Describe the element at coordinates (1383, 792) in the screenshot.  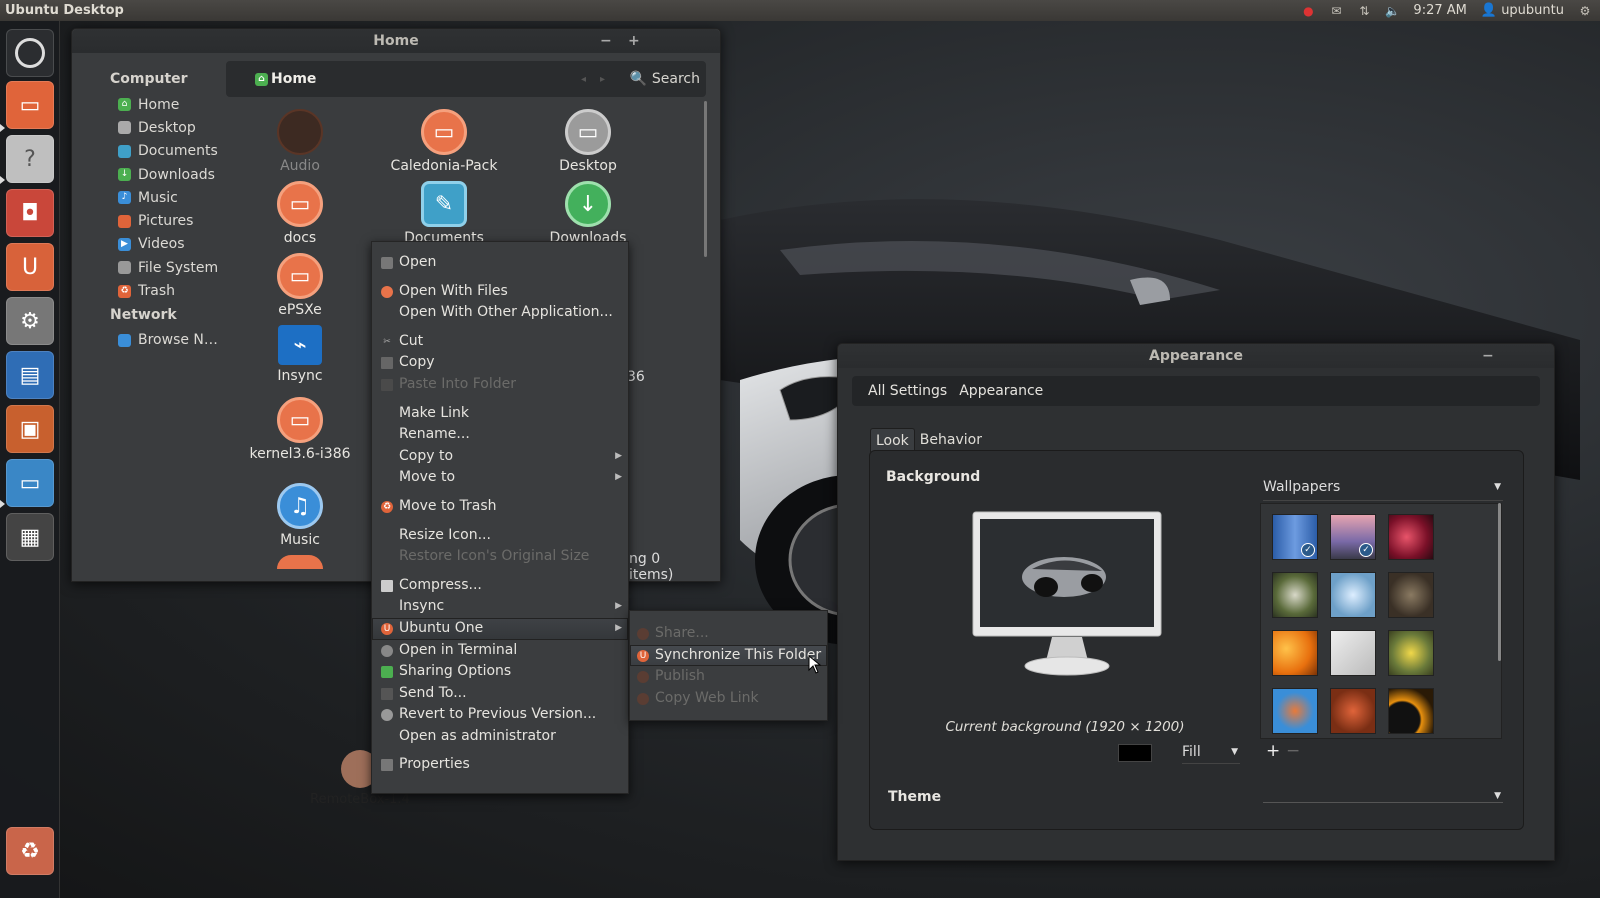
I see `theme-select: ▼` at that location.